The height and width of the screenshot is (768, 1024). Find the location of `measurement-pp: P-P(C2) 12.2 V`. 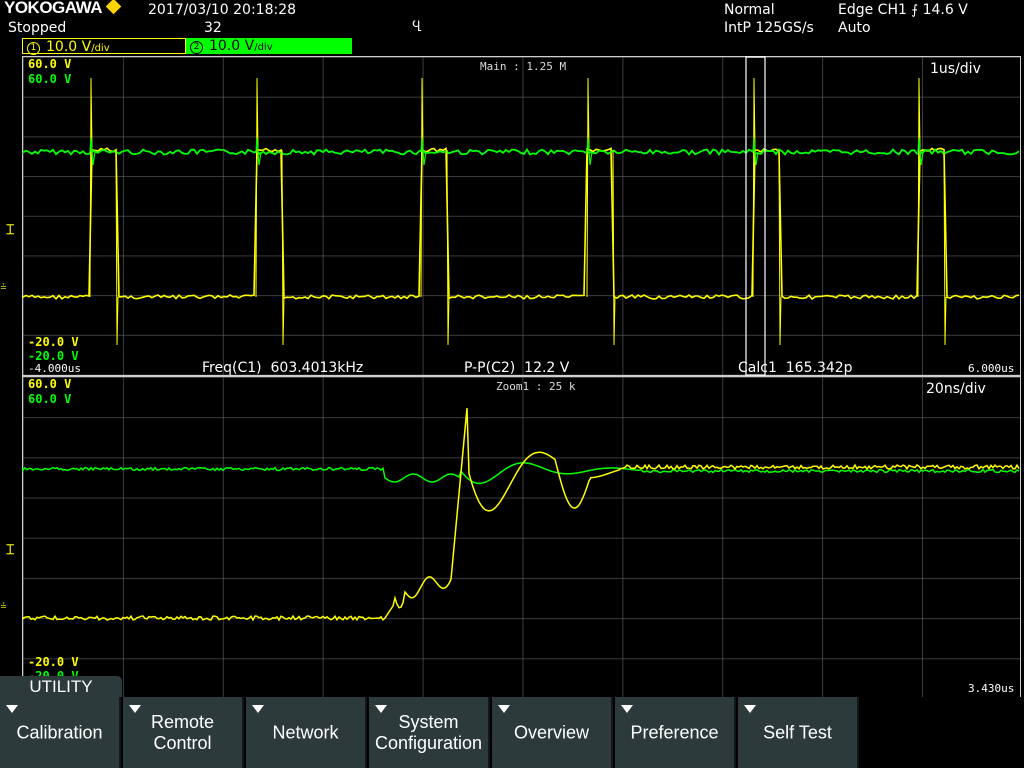

measurement-pp: P-P(C2) 12.2 V is located at coordinates (516, 368).